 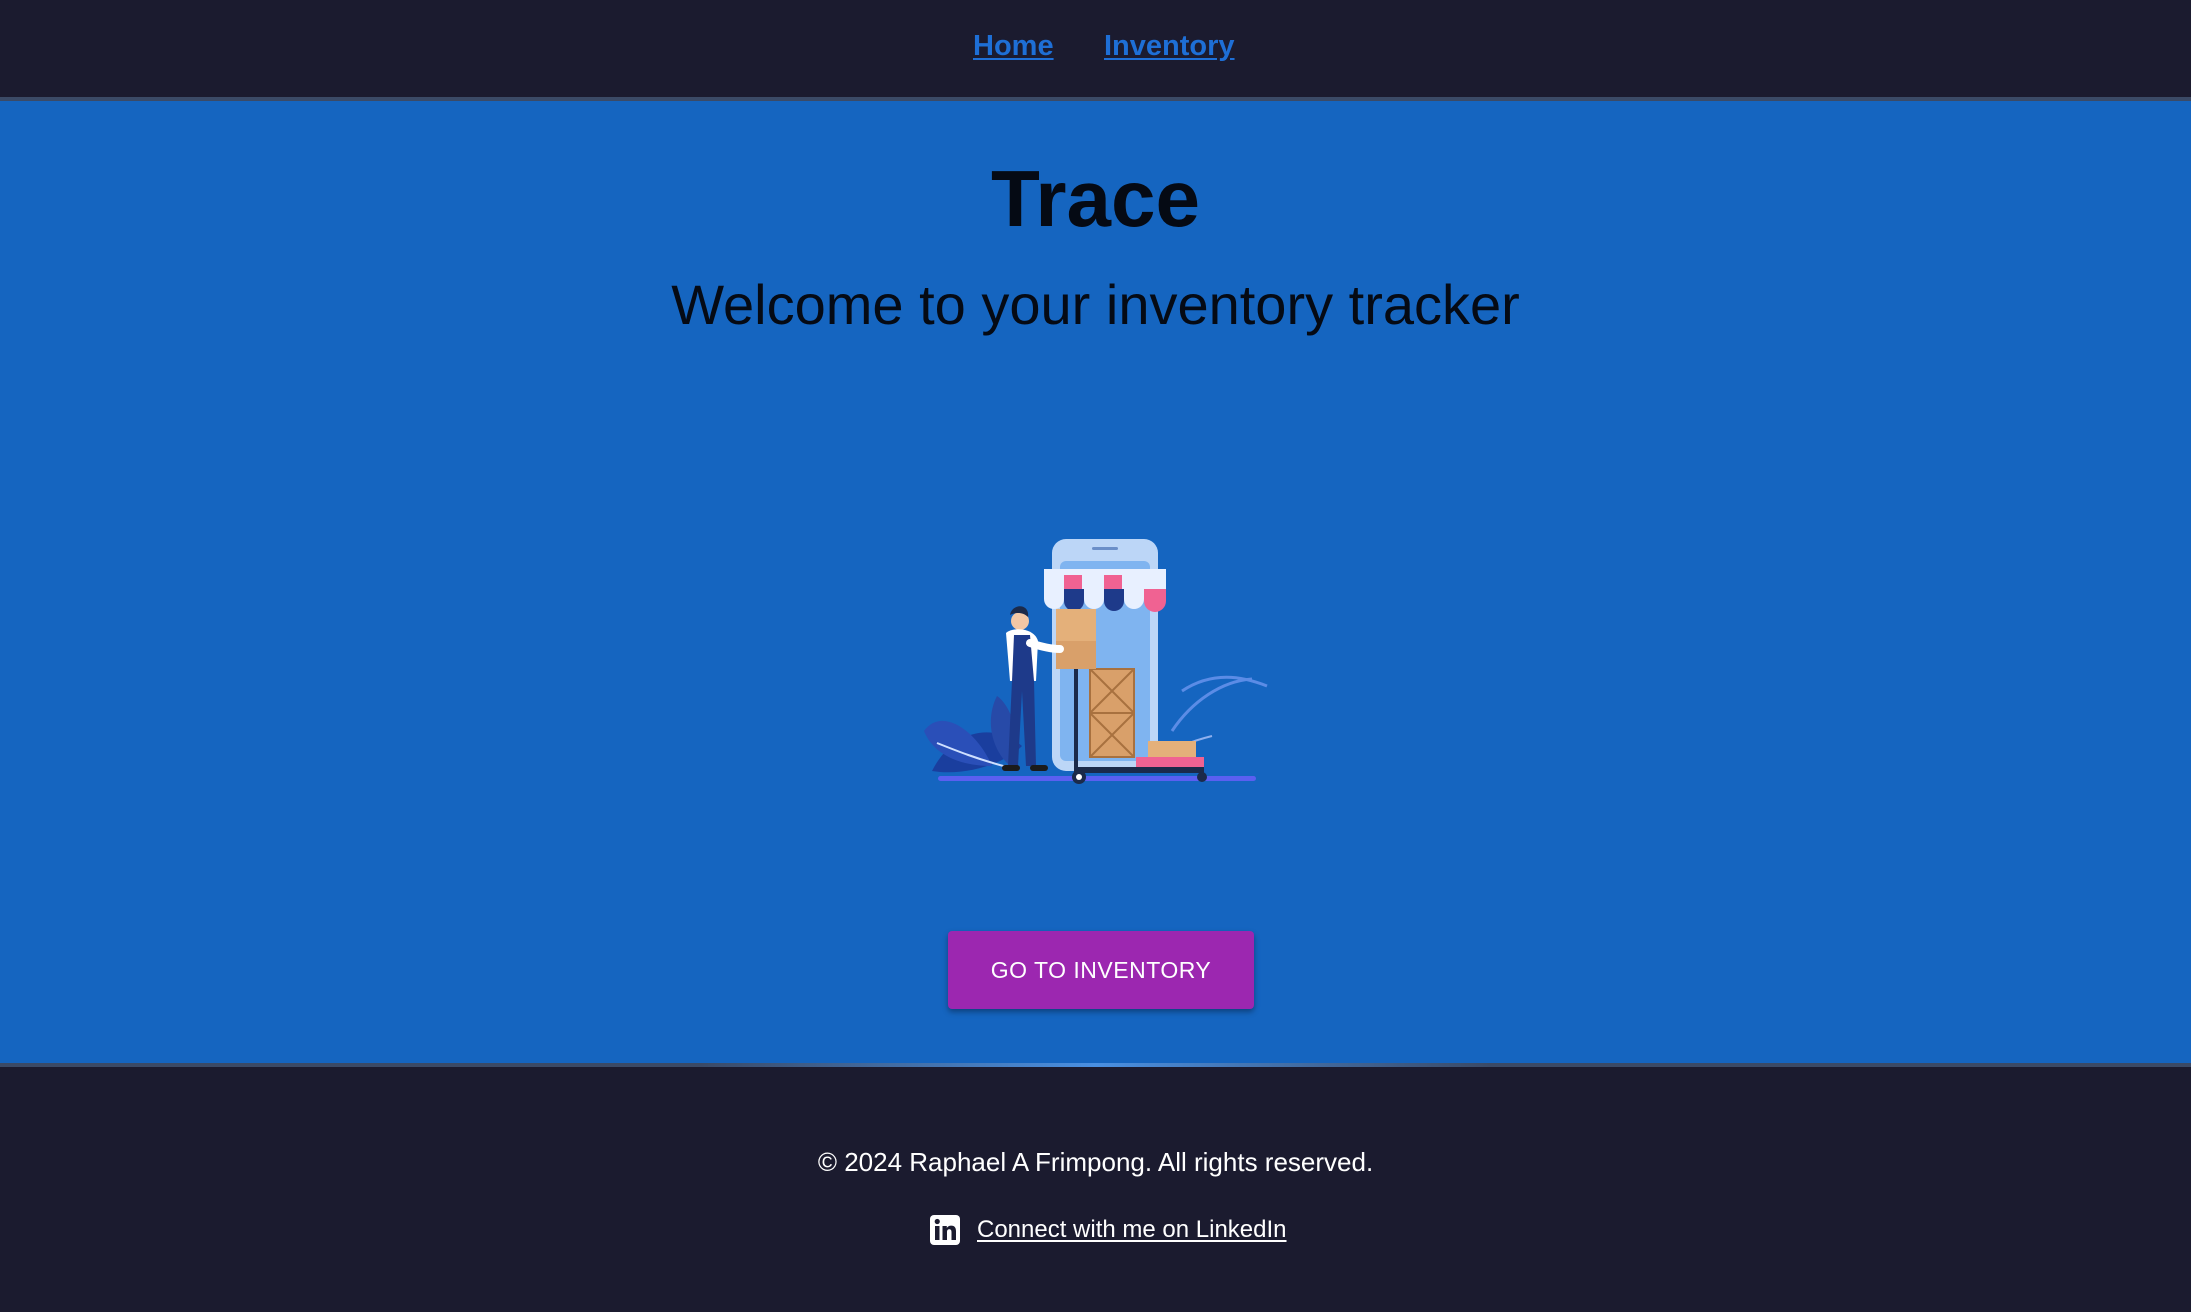 I want to click on inventory-illustration, so click(x=1096, y=661).